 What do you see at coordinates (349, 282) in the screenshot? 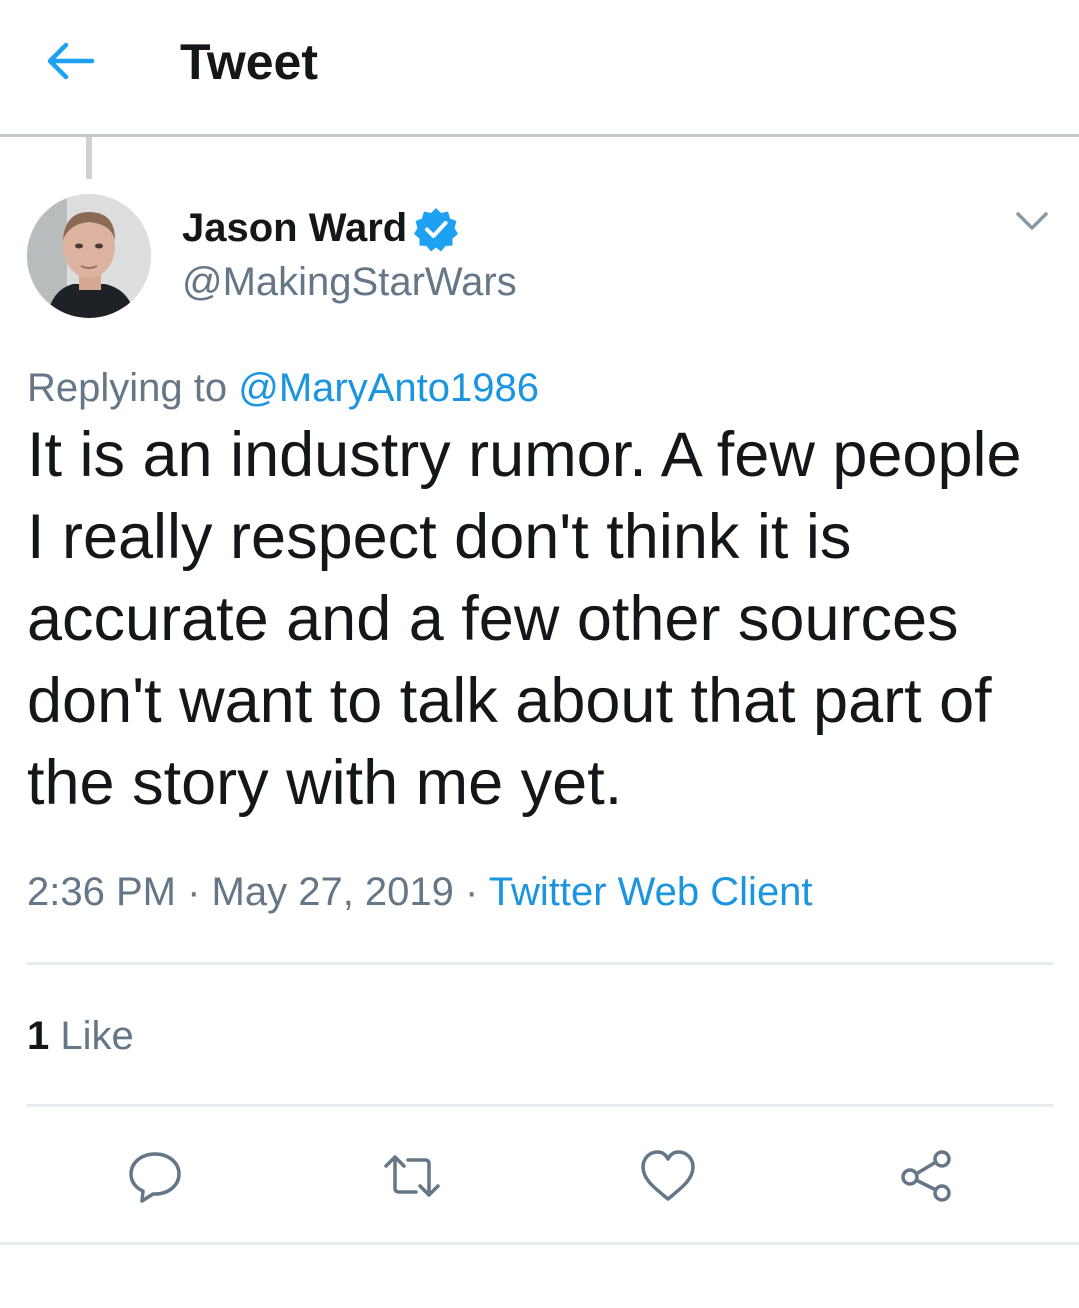
I see `author-handle: @MakingStarWars` at bounding box center [349, 282].